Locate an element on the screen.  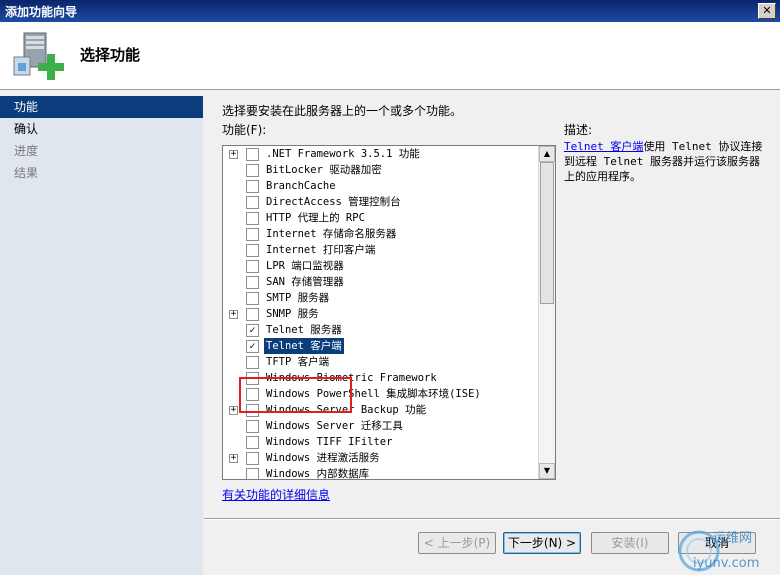
feature-row: Windows TIFF IFilter is located at coordinates (381, 442).